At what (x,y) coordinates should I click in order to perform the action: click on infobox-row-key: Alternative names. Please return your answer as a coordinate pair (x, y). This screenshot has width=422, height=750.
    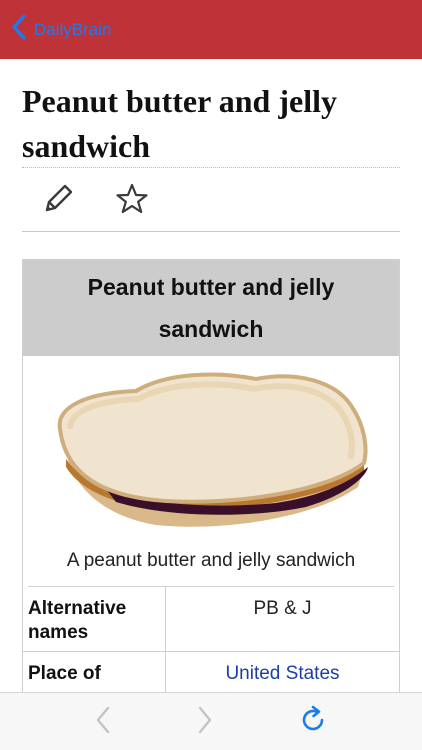
    Looking at the image, I should click on (94, 619).